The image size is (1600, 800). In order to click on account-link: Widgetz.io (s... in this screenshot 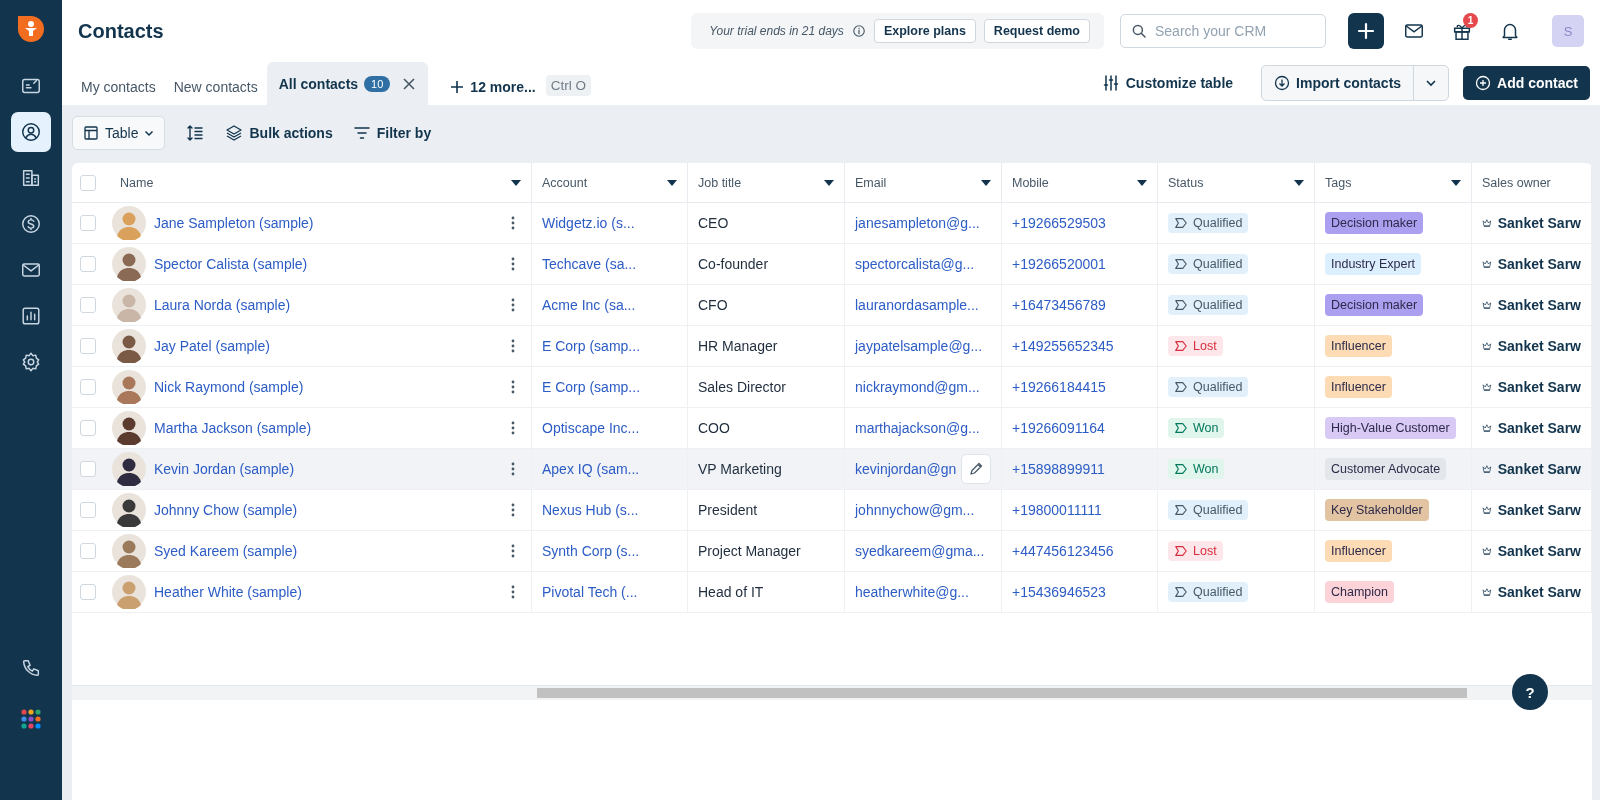, I will do `click(588, 223)`.